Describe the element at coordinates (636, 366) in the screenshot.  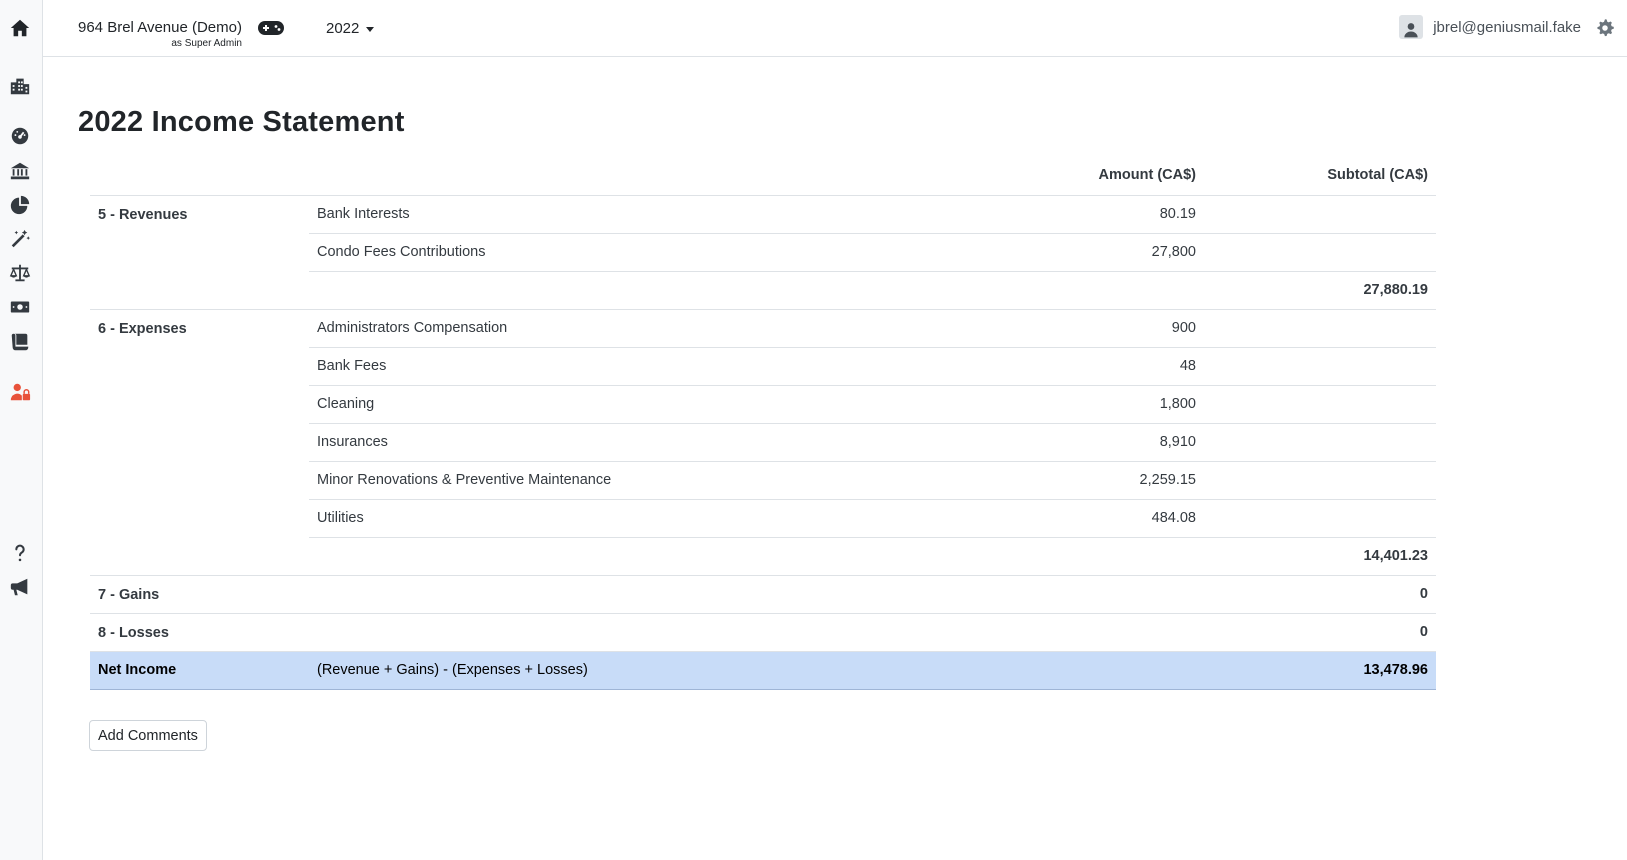
I see `line-description: Bank Fees` at that location.